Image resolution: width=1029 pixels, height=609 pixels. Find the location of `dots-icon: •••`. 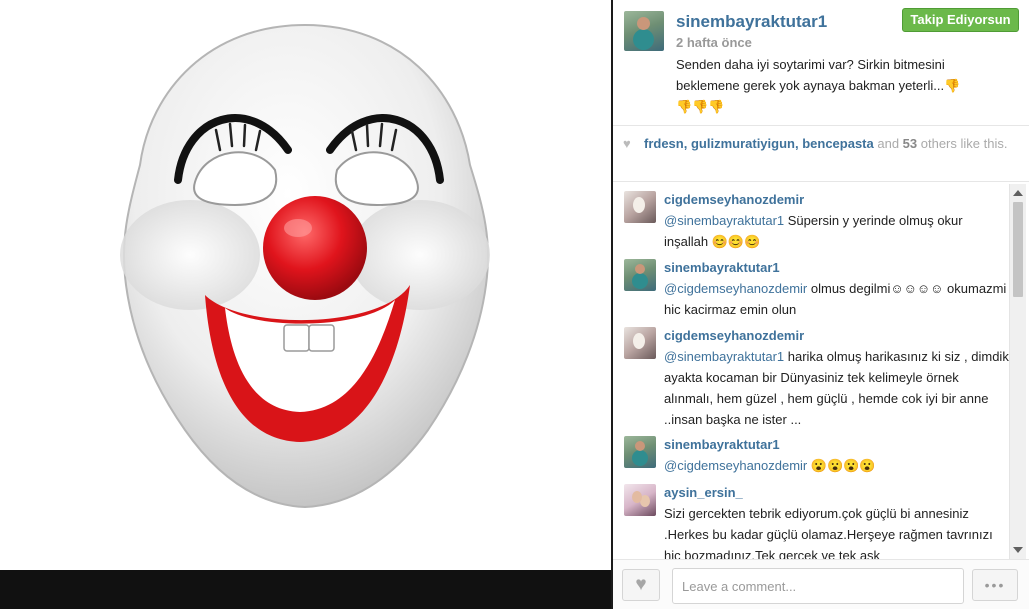

dots-icon: ••• is located at coordinates (995, 585).